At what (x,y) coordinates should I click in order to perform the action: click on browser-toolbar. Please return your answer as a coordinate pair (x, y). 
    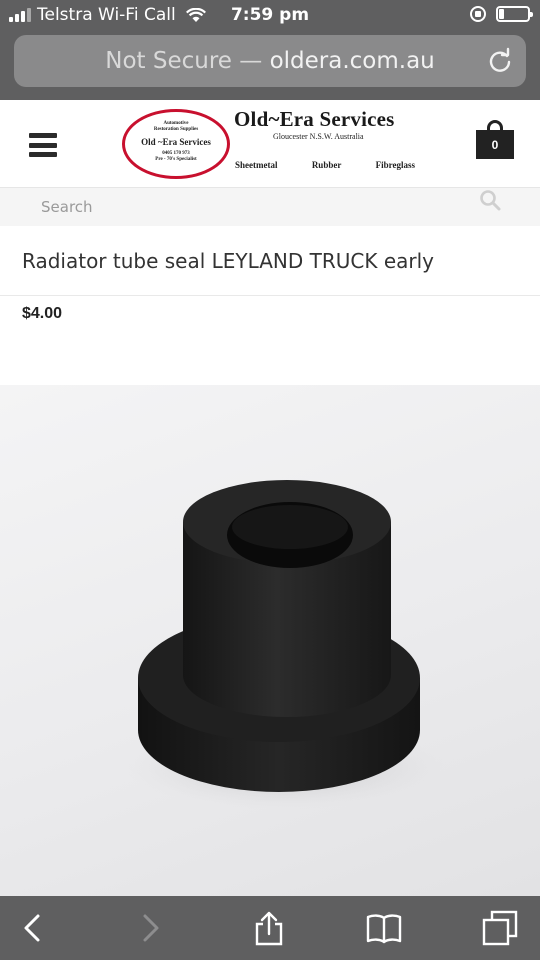
    Looking at the image, I should click on (270, 928).